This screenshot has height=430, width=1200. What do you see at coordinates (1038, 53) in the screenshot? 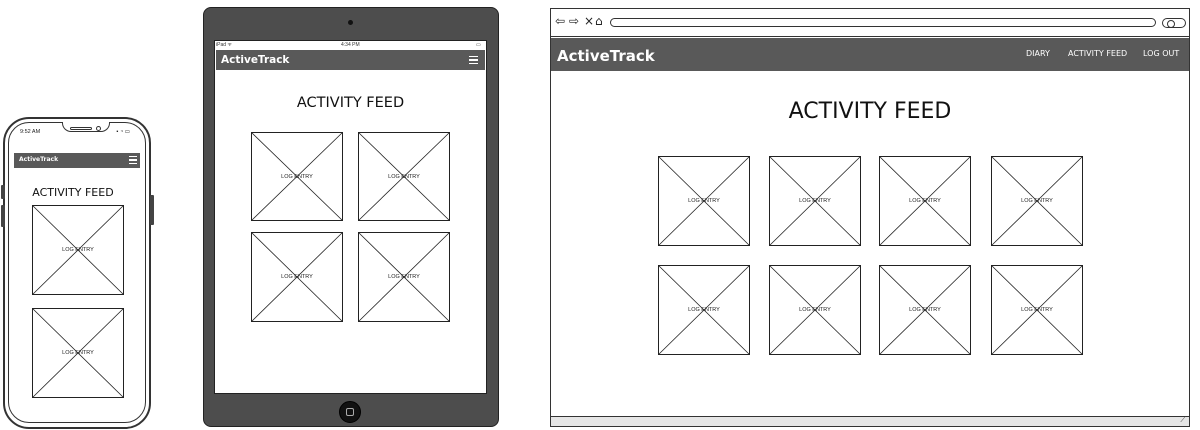
I see `nav-link-diary: DIARY` at bounding box center [1038, 53].